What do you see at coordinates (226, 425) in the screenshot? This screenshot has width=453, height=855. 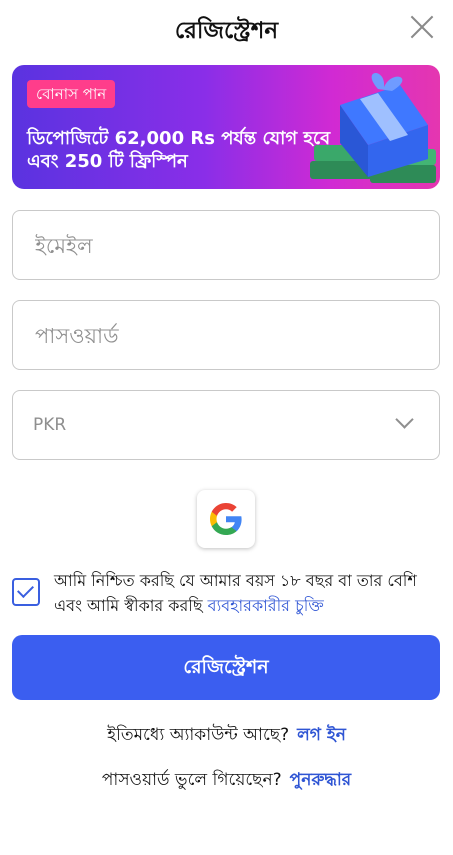 I see `currency-select: PKR` at bounding box center [226, 425].